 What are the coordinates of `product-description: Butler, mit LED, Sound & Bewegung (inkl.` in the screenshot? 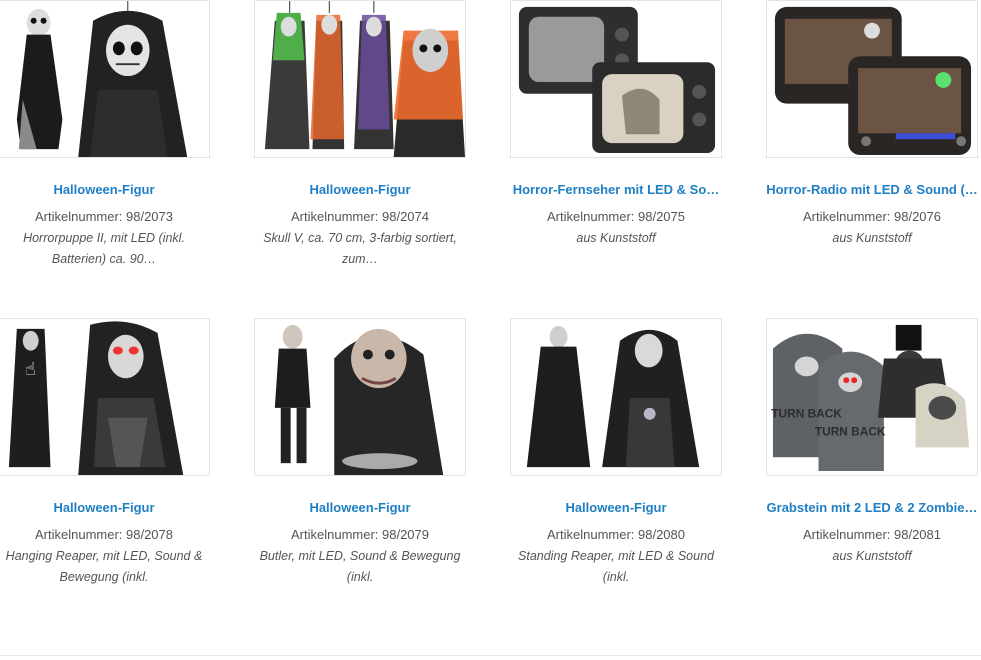 It's located at (360, 567).